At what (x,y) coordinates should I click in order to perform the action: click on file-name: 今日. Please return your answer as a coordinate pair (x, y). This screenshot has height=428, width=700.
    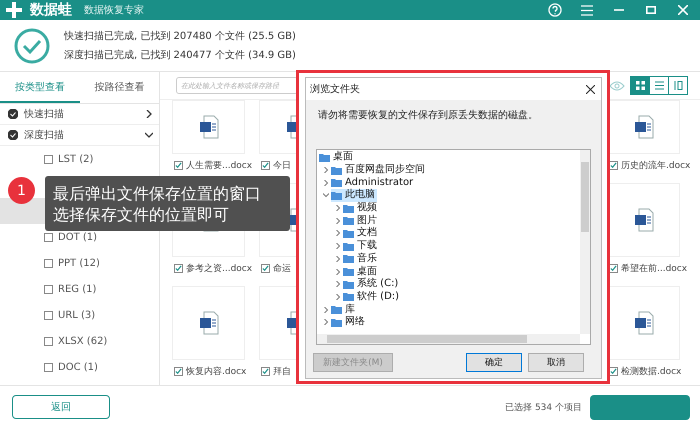
    Looking at the image, I should click on (282, 166).